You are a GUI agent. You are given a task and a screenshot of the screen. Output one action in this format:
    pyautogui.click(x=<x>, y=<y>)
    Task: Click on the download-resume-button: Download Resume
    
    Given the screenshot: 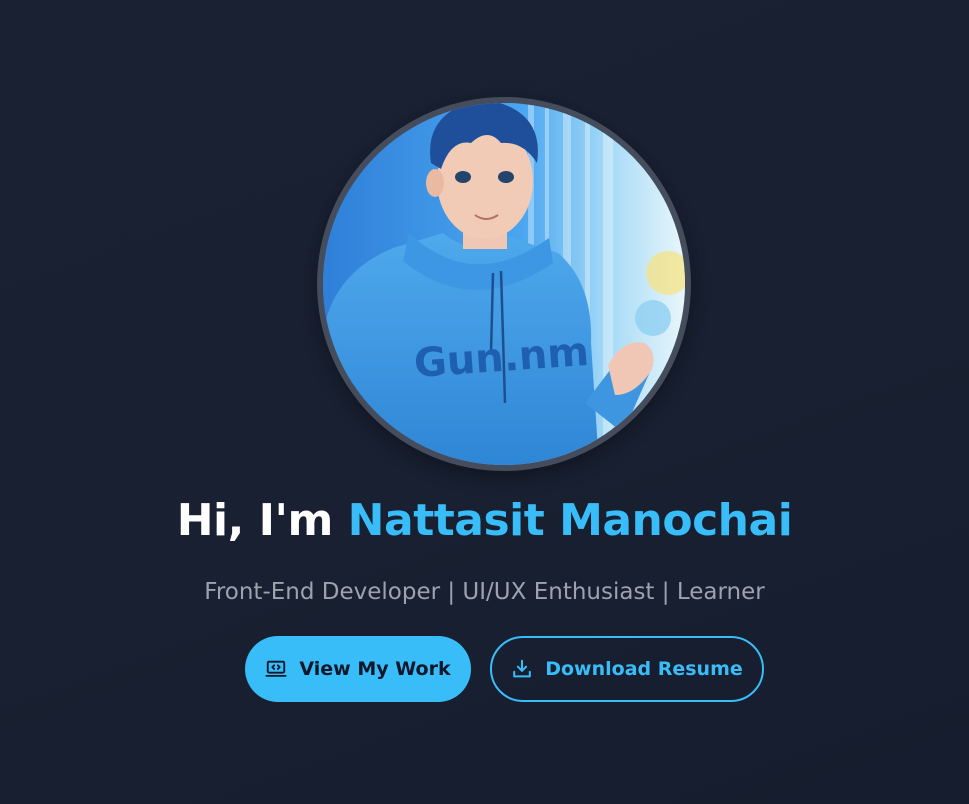 What is the action you would take?
    pyautogui.click(x=627, y=669)
    